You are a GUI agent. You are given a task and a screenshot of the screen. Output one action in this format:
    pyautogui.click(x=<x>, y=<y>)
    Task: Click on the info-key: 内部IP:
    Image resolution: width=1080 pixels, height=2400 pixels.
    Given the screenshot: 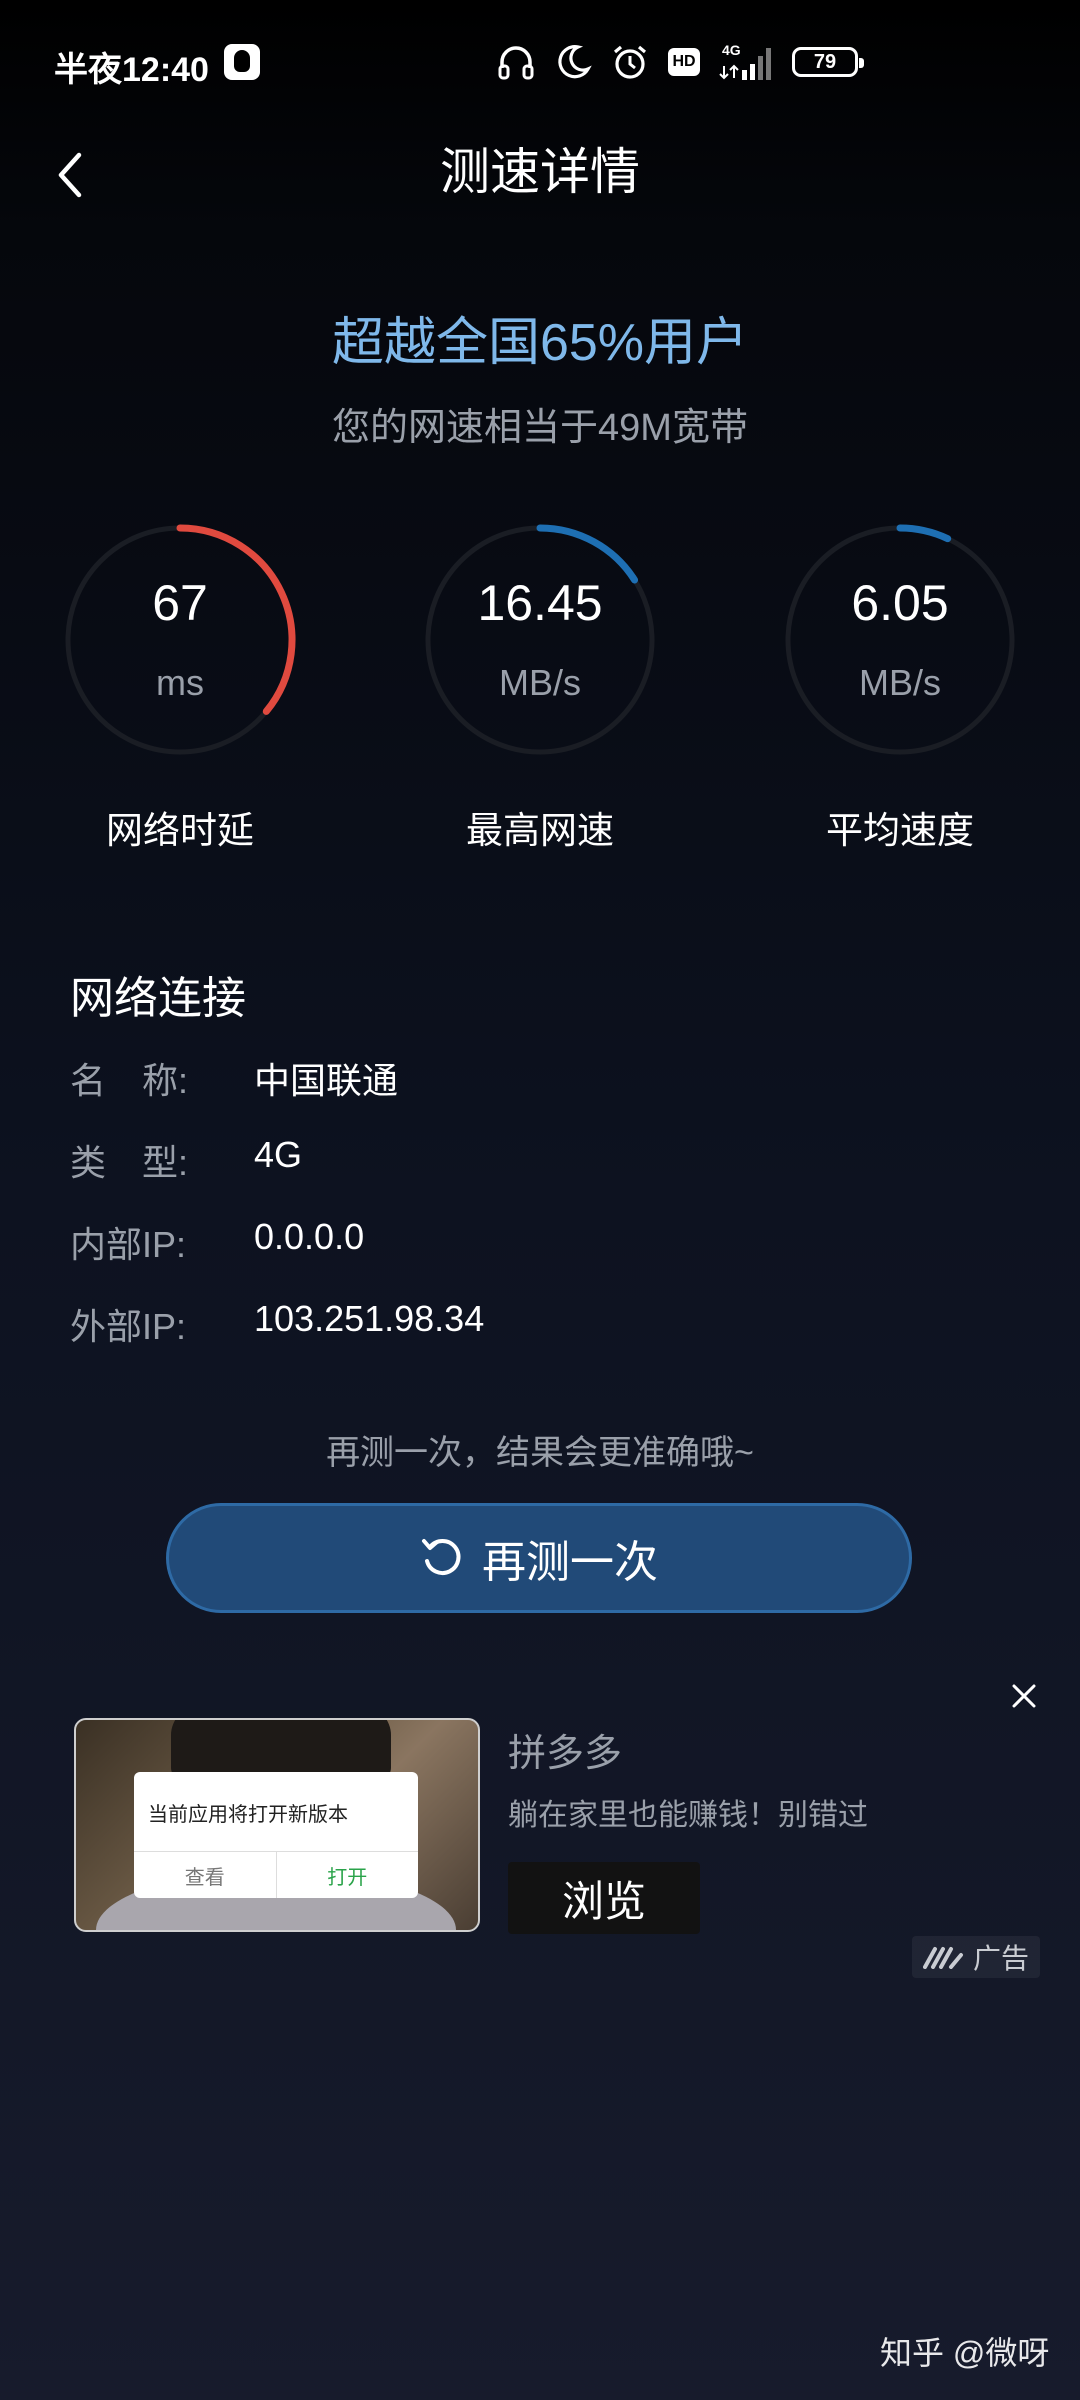 What is the action you would take?
    pyautogui.click(x=128, y=1244)
    